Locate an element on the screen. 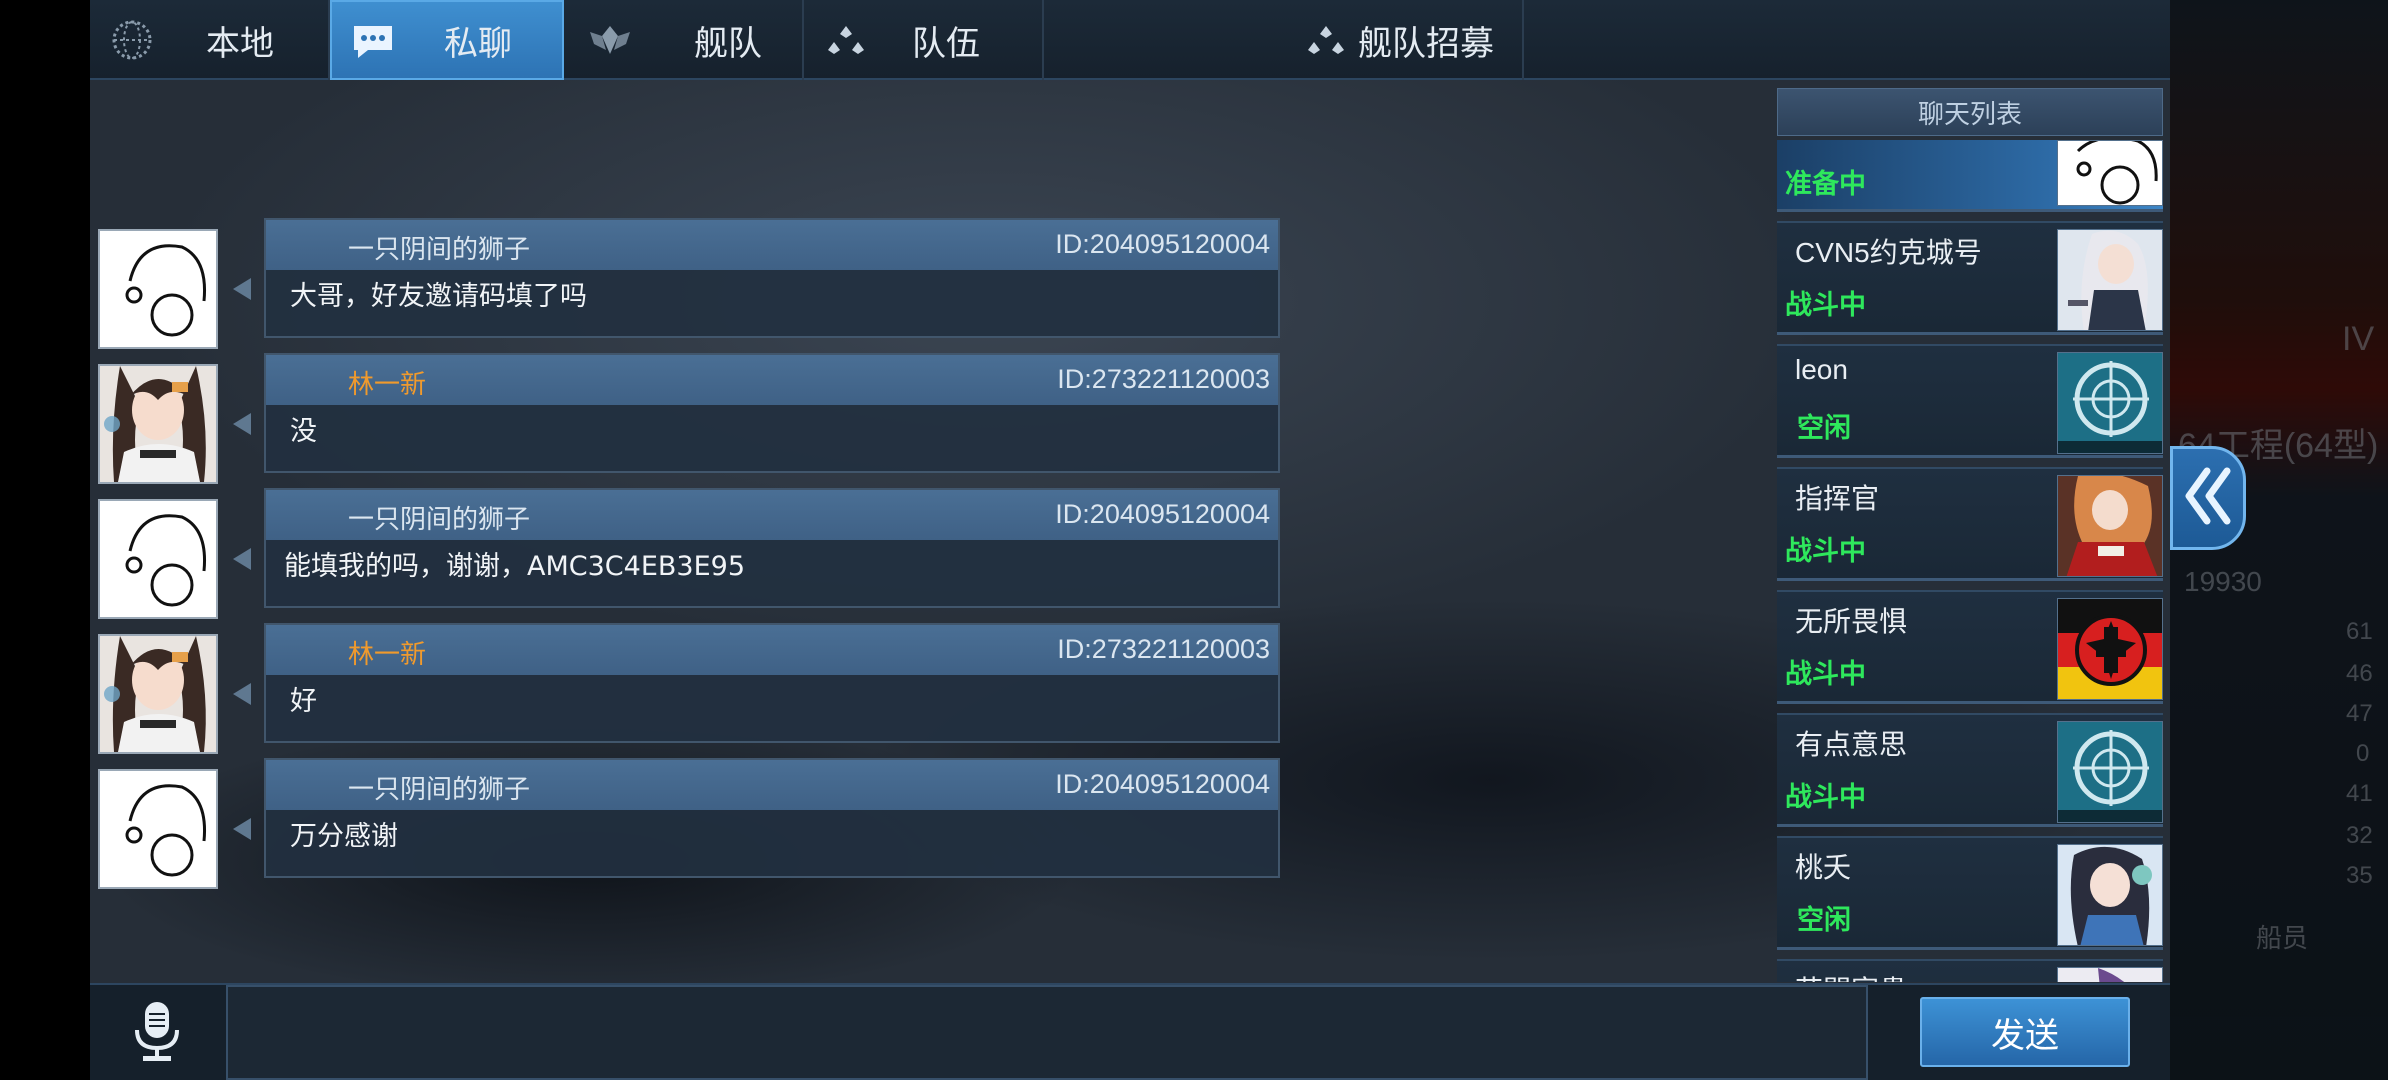 Image resolution: width=2388 pixels, height=1080 pixels. tab-fleet: 舰队 is located at coordinates (684, 40).